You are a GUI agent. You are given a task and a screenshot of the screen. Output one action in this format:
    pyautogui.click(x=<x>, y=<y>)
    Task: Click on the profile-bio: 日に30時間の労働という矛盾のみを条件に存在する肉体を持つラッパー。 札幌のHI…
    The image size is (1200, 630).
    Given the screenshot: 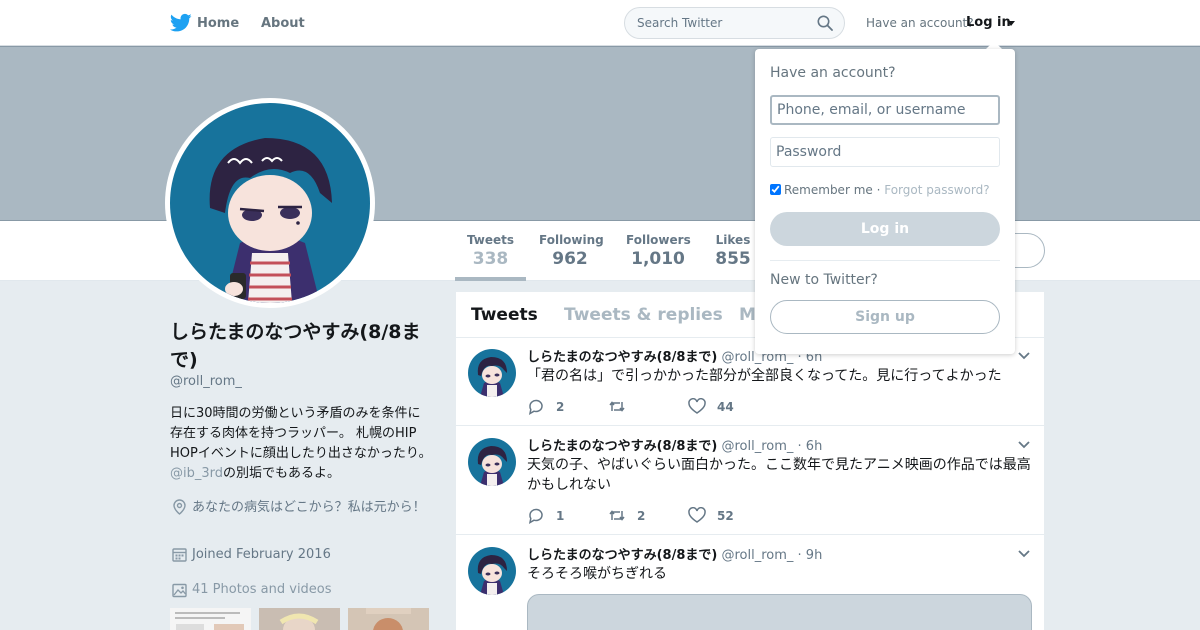 What is the action you would take?
    pyautogui.click(x=301, y=444)
    